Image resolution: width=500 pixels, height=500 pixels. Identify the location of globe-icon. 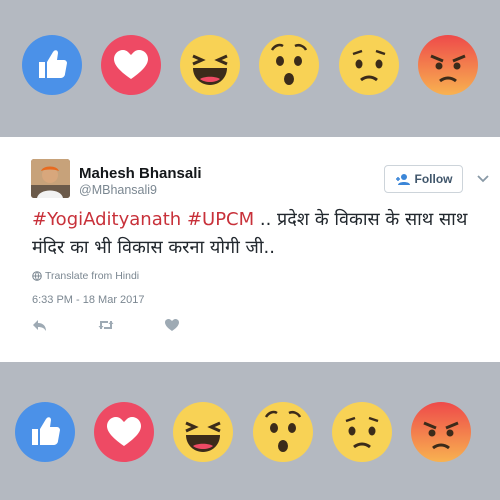
(37, 276).